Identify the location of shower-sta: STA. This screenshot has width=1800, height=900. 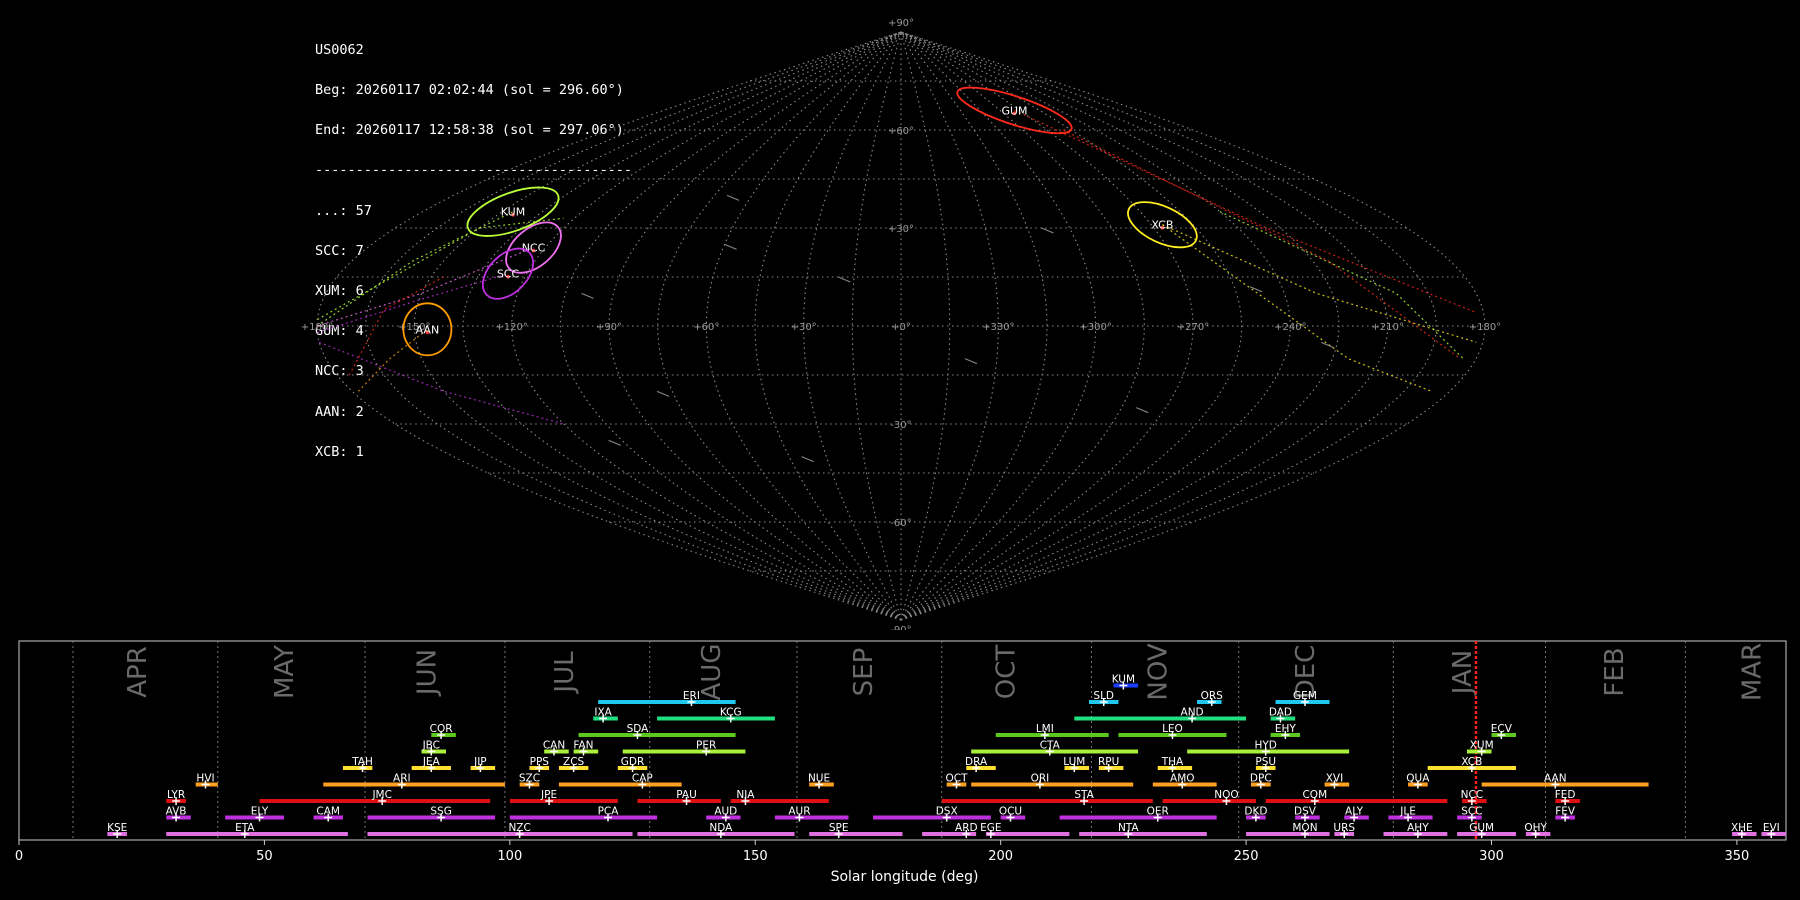
(1047, 797).